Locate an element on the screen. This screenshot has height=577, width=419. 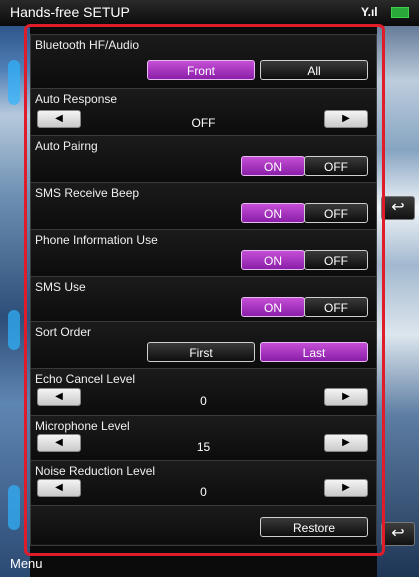
menu-button: Menu is located at coordinates (26, 563).